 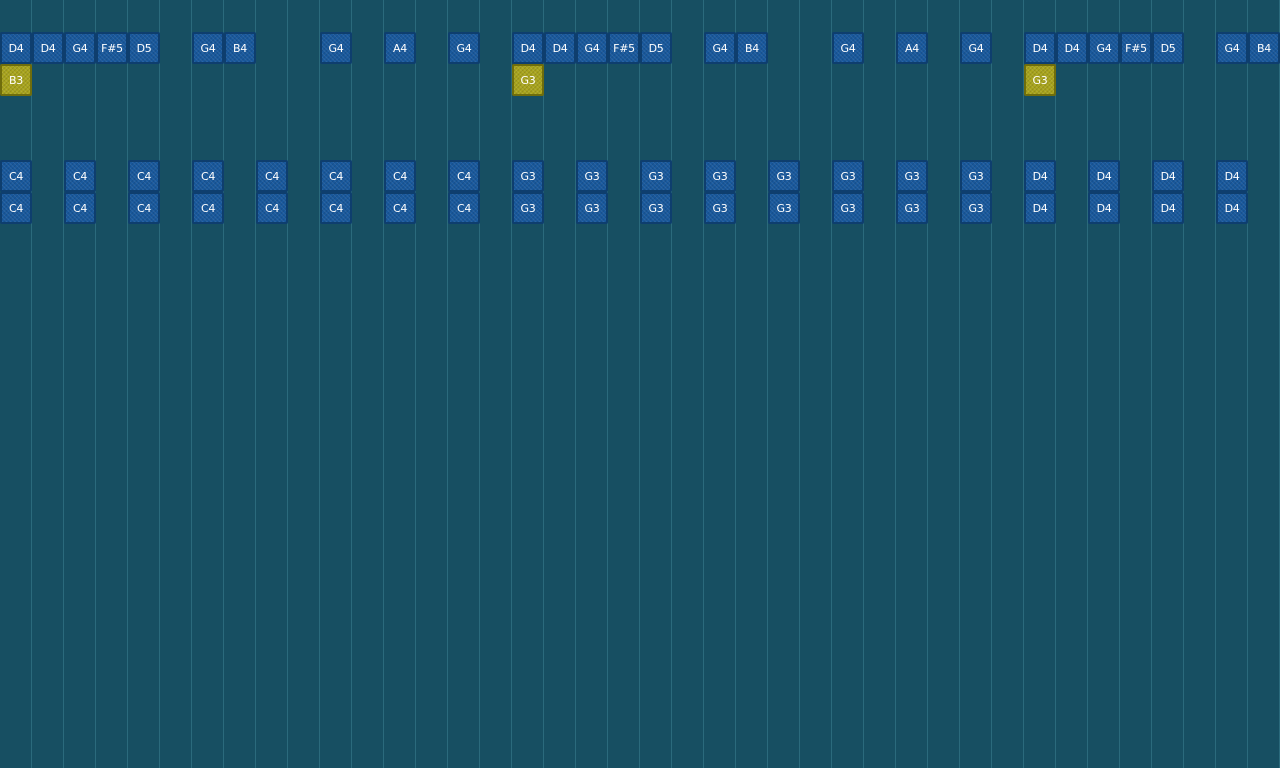 I want to click on selected-note-block-harmony: B3, so click(x=16, y=80).